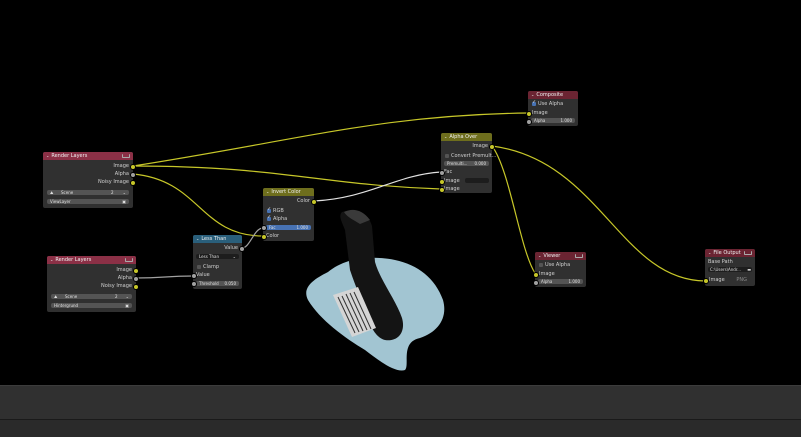 This screenshot has width=801, height=437. I want to click on output-color-socket, so click(313, 202).